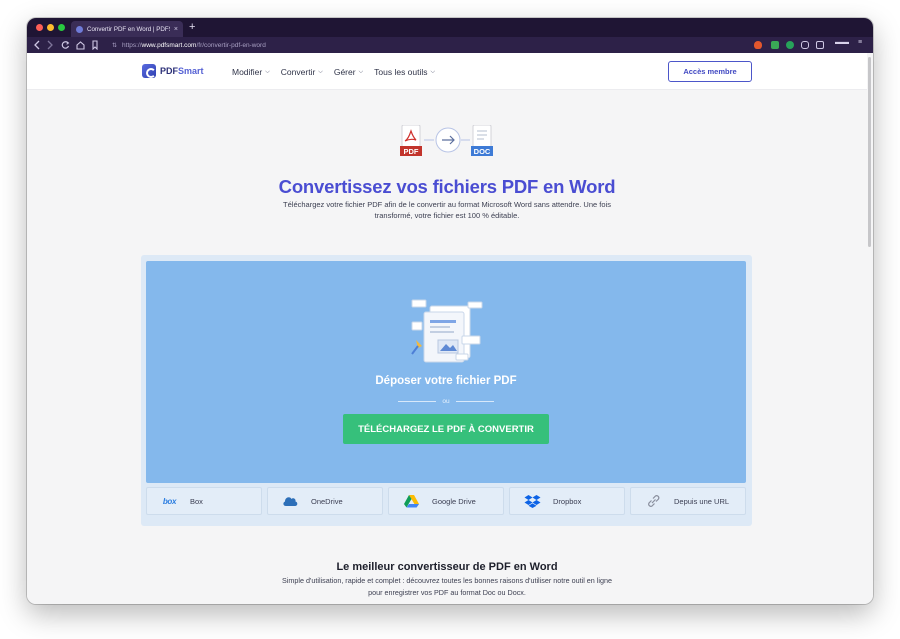  What do you see at coordinates (842, 42) in the screenshot?
I see `reader-icon: ▬▬` at bounding box center [842, 42].